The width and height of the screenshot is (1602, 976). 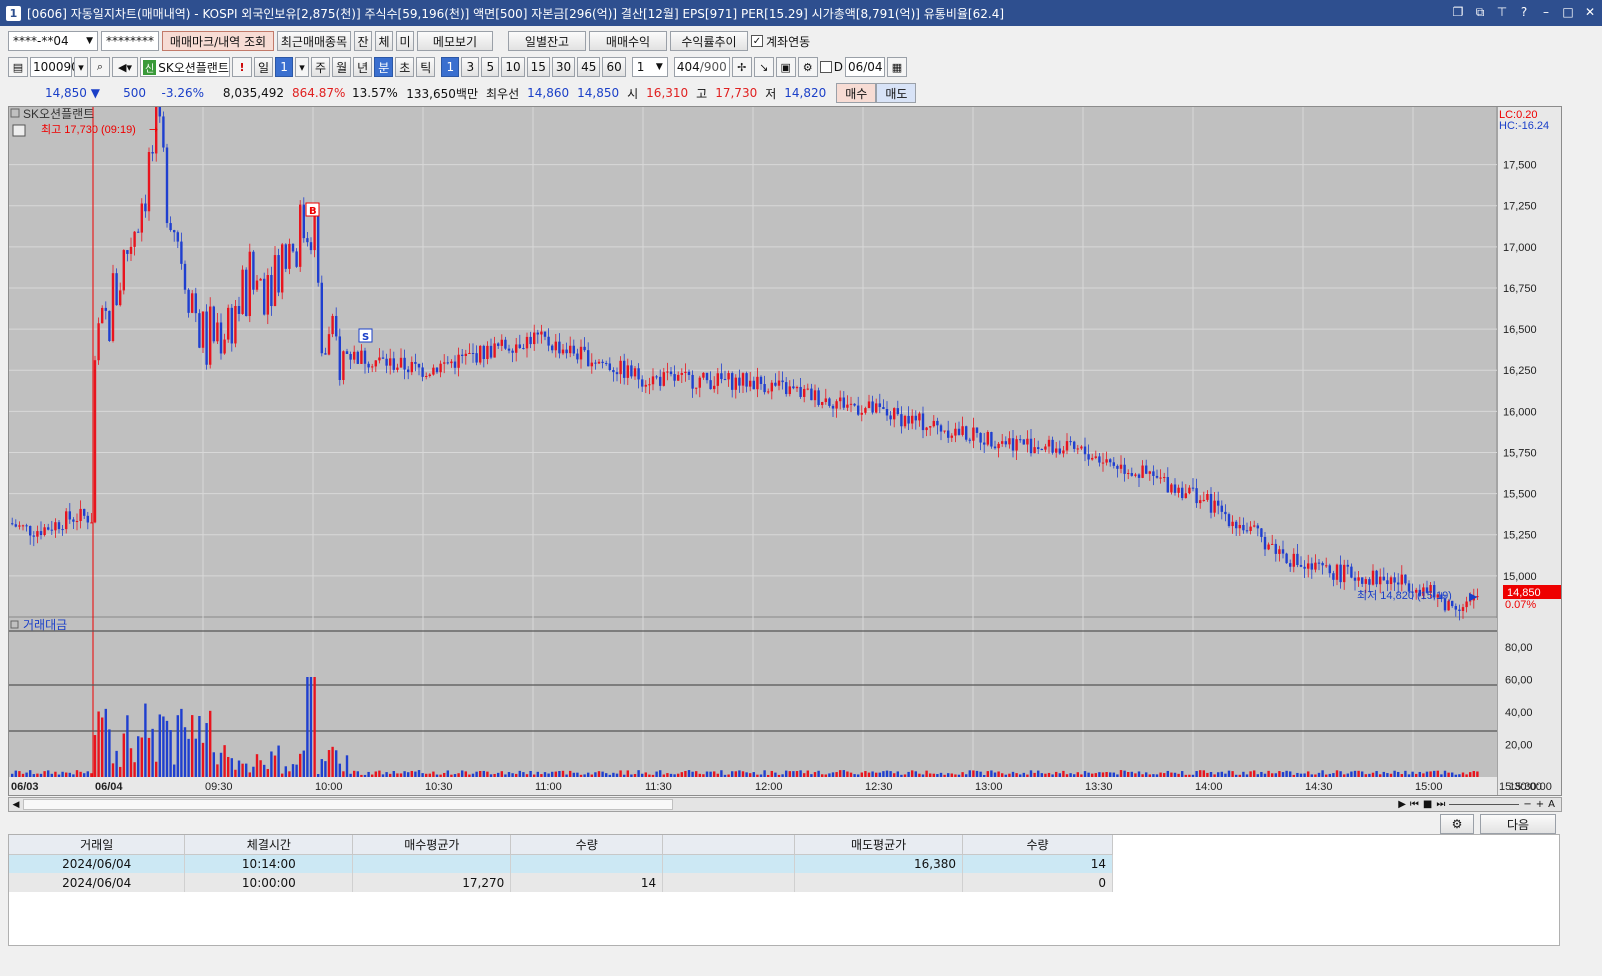 What do you see at coordinates (405, 67) in the screenshot?
I see `period-second: 초` at bounding box center [405, 67].